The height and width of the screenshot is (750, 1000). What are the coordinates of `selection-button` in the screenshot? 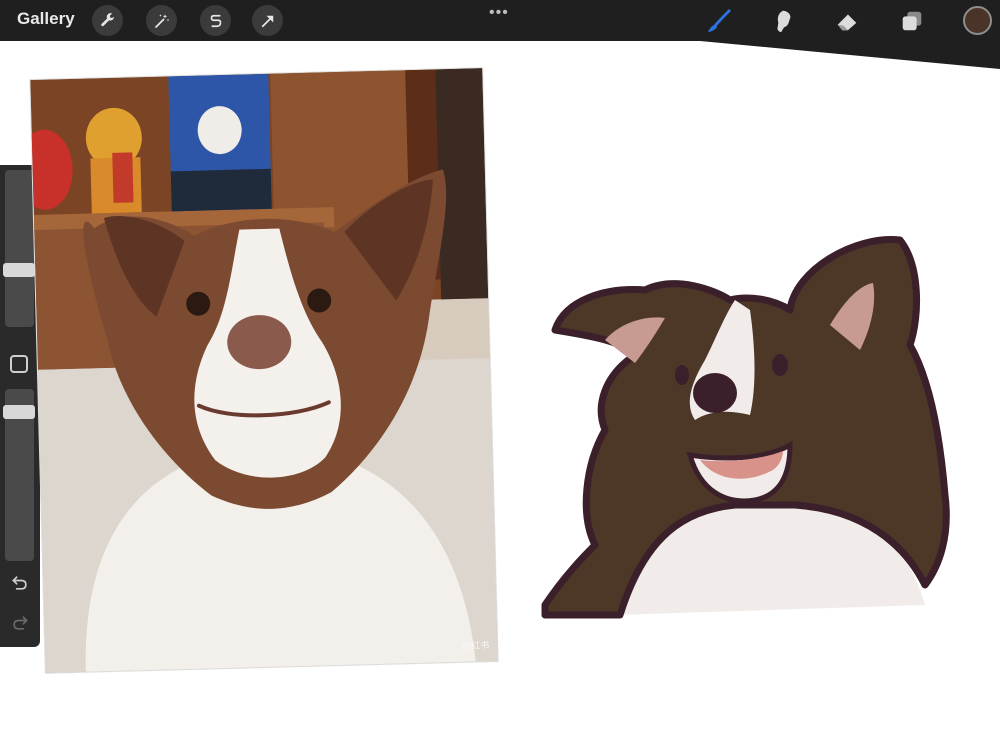 It's located at (215, 20).